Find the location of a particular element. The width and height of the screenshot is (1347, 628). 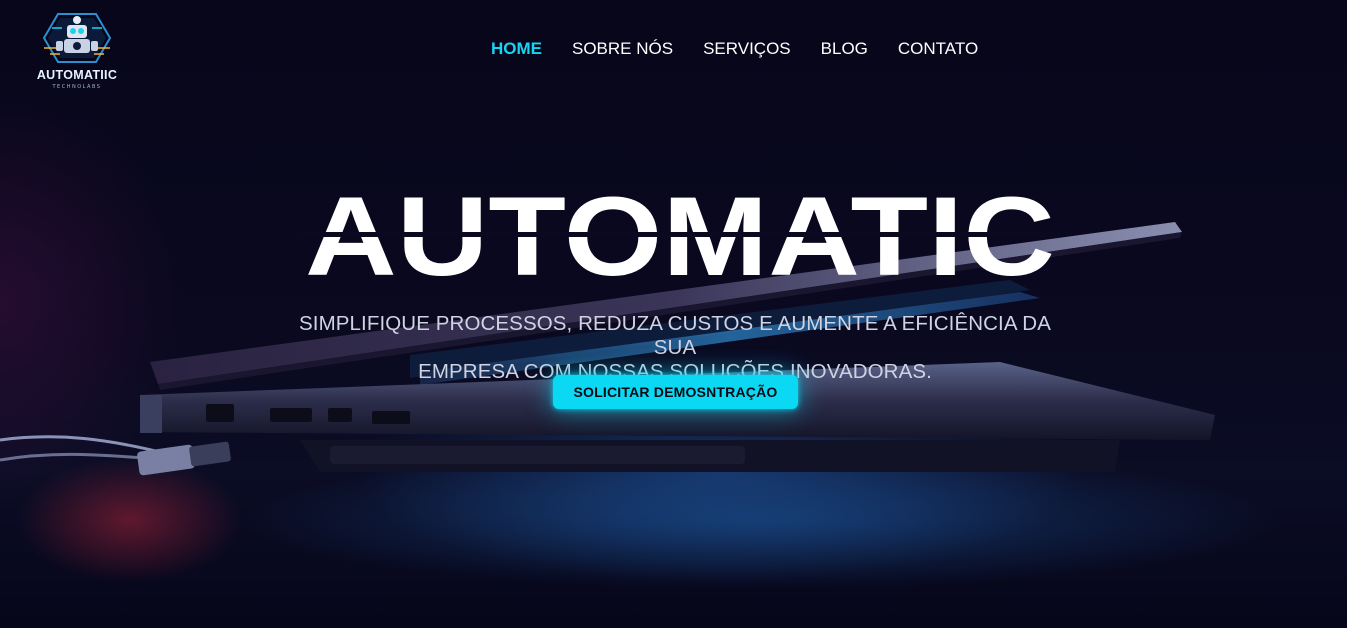

nav-servicos-link: SERVIÇOS is located at coordinates (747, 49).